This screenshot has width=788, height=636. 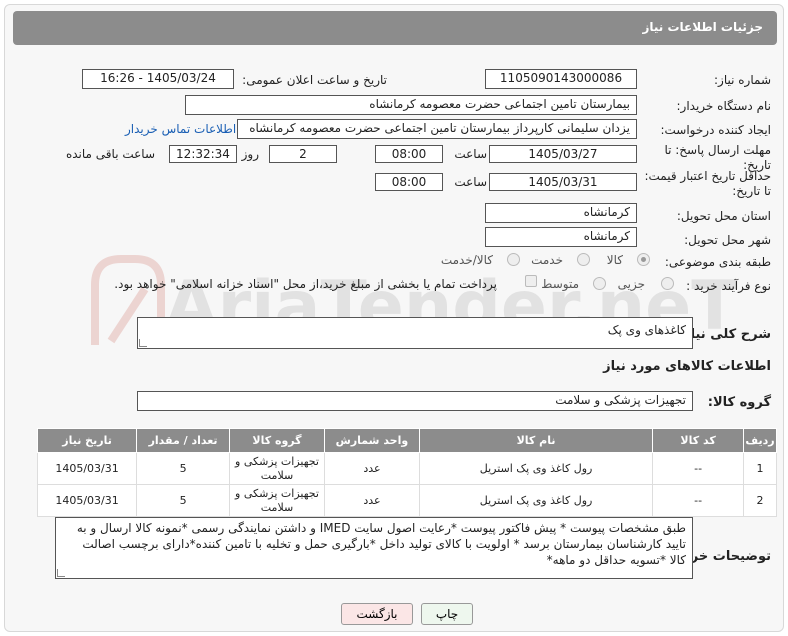 I want to click on cell-row-number: 1, so click(x=760, y=468).